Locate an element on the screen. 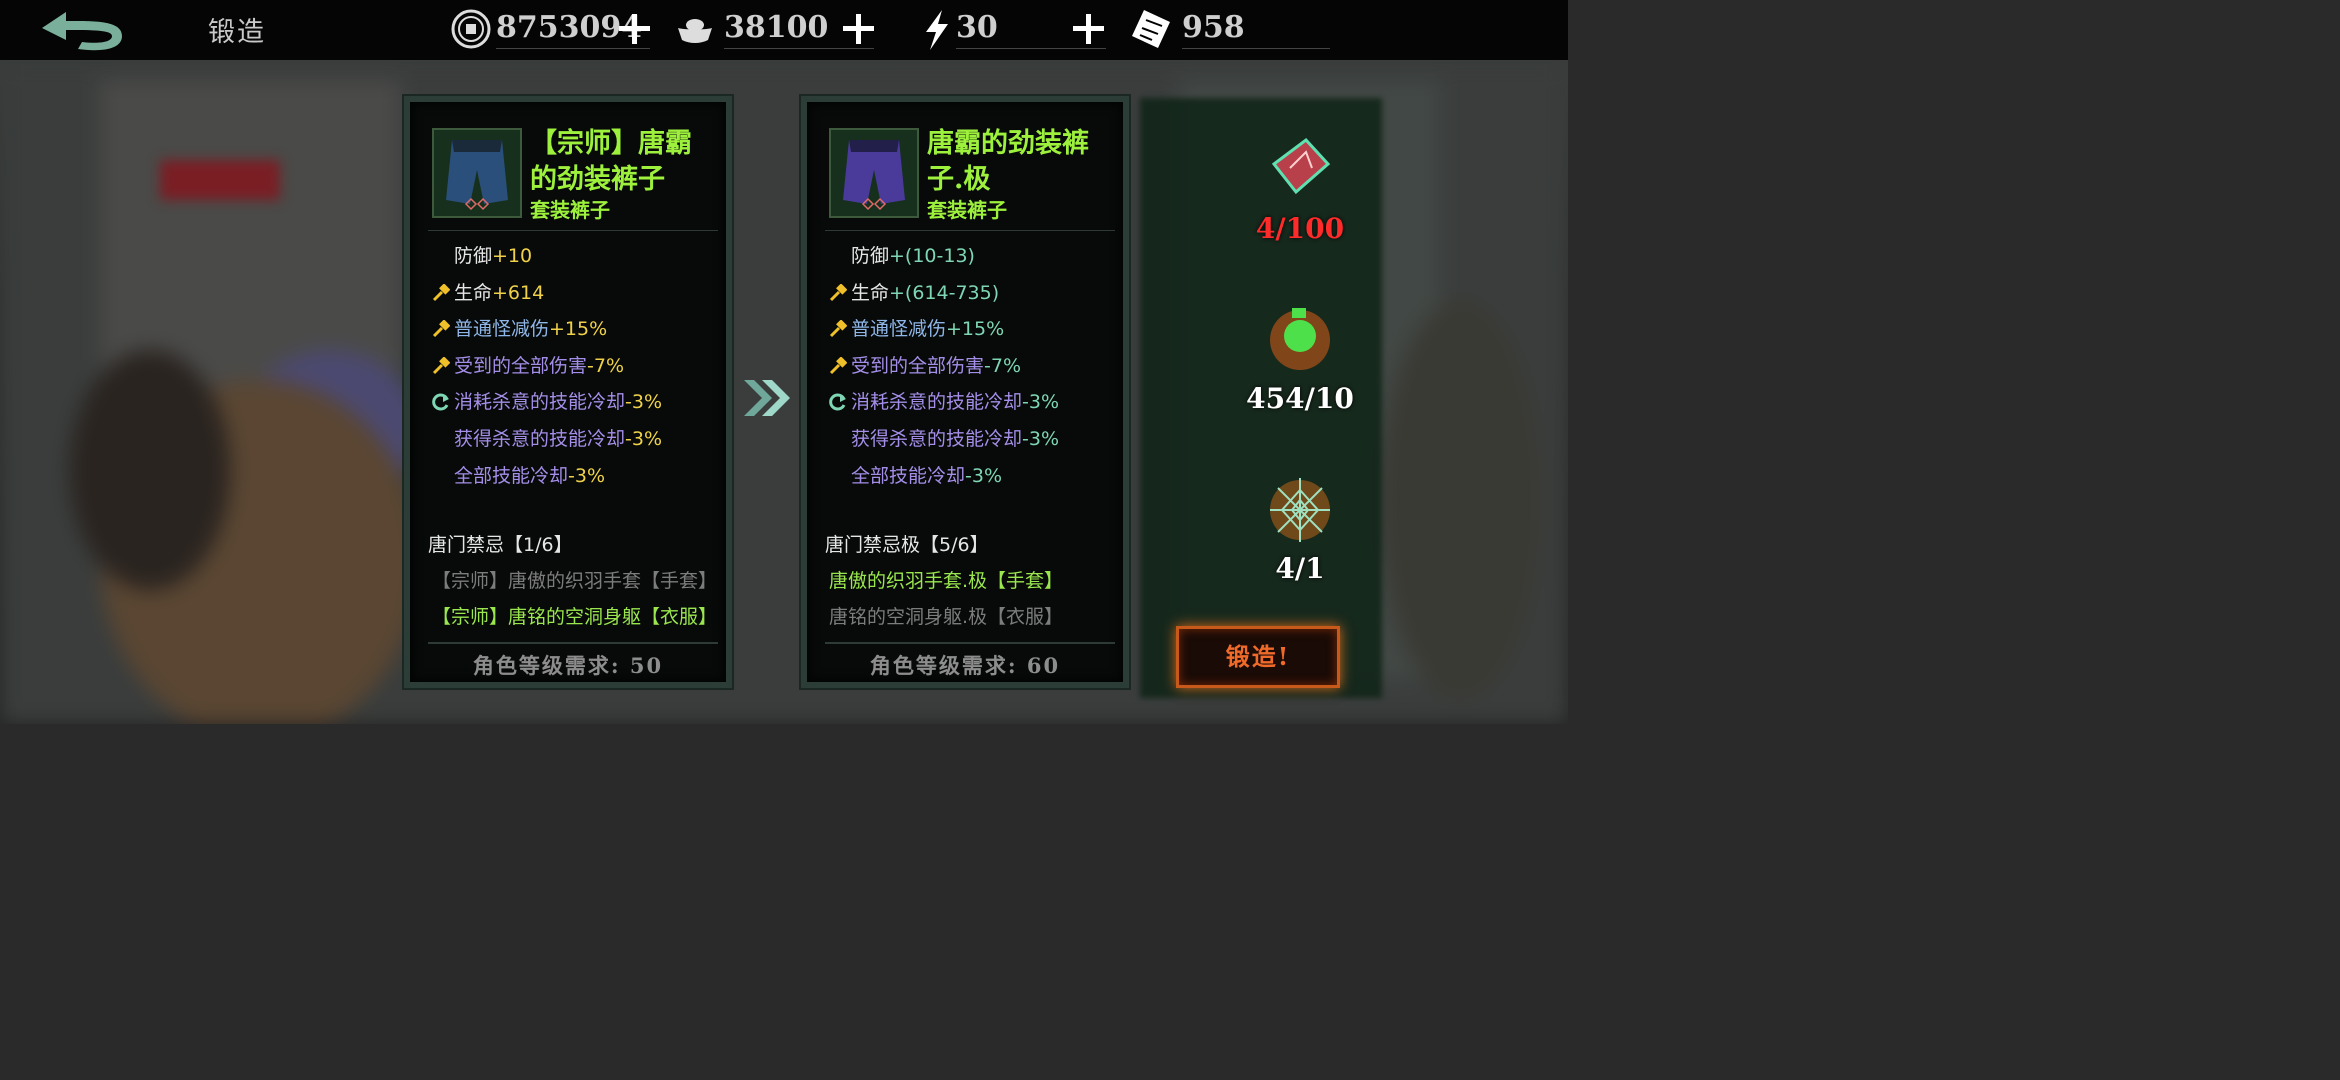  currency-energy: 30 is located at coordinates (1011, 29).